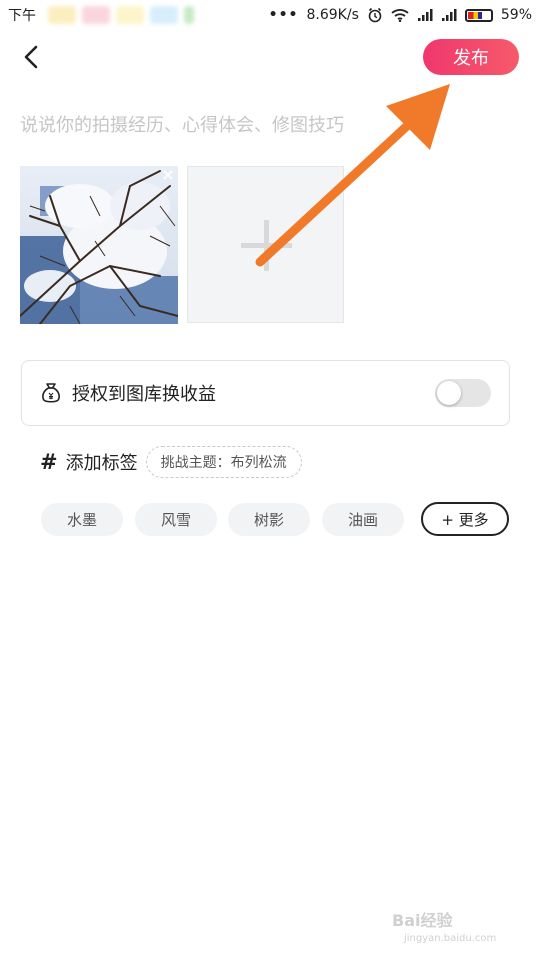 Image resolution: width=540 pixels, height=960 pixels. I want to click on remove-photo-icon, so click(168, 175).